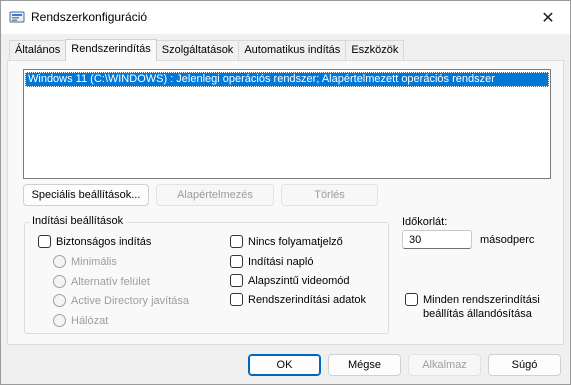 This screenshot has width=571, height=385. Describe the element at coordinates (444, 365) in the screenshot. I see `apply-button: Alkalmaz` at that location.